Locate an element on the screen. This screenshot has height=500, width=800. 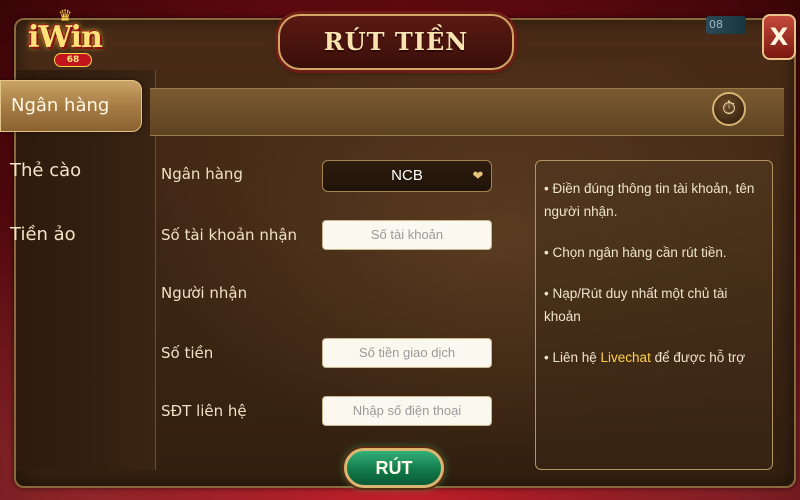
page-title: RÚT TIỀN is located at coordinates (396, 41).